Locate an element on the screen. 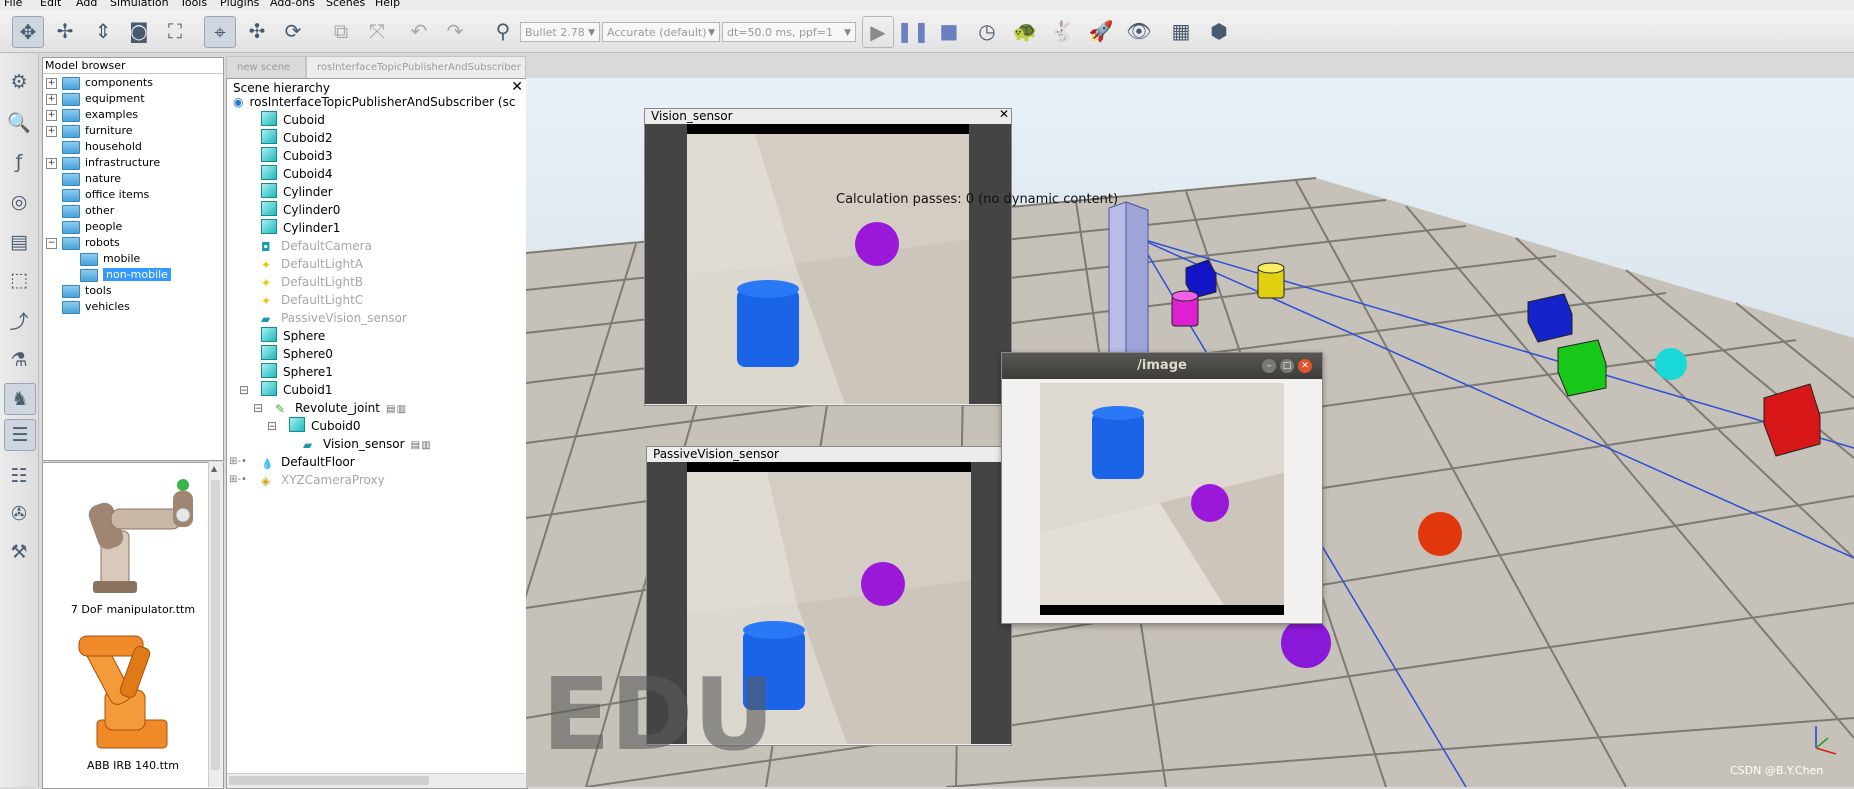 This screenshot has height=789, width=1854. menu-add: Add is located at coordinates (86, 4).